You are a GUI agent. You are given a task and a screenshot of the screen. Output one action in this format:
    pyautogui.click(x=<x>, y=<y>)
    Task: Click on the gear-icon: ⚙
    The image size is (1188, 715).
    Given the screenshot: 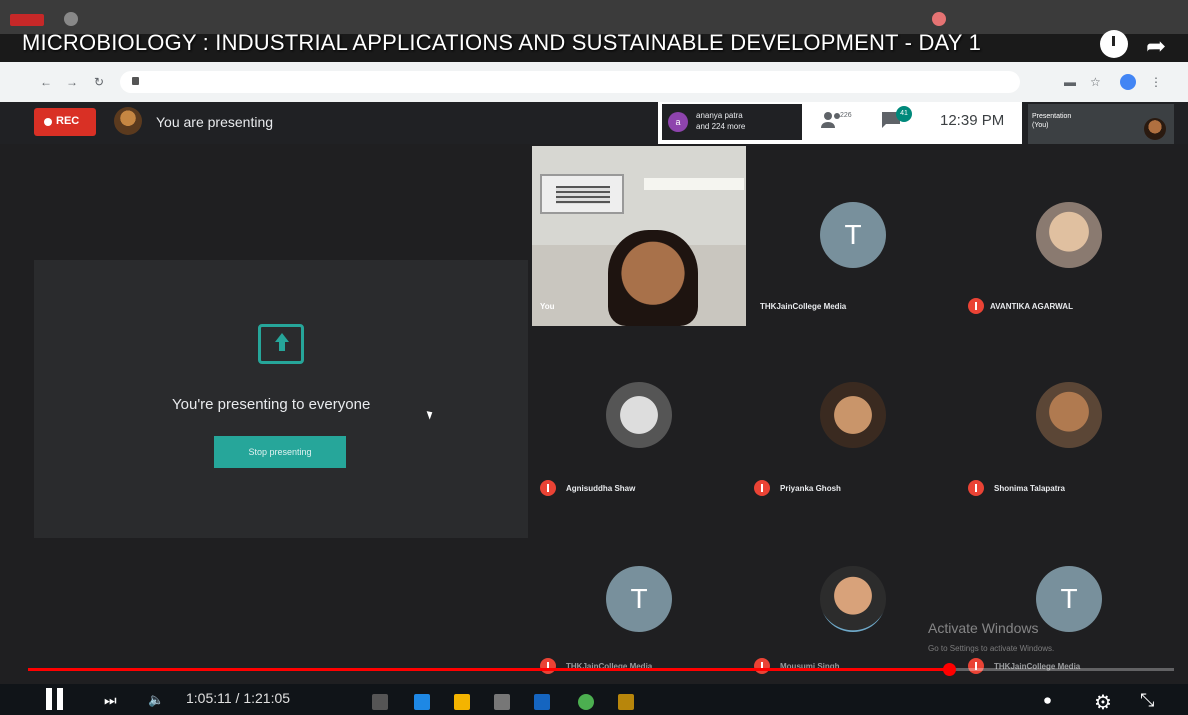 What is the action you would take?
    pyautogui.click(x=1105, y=702)
    